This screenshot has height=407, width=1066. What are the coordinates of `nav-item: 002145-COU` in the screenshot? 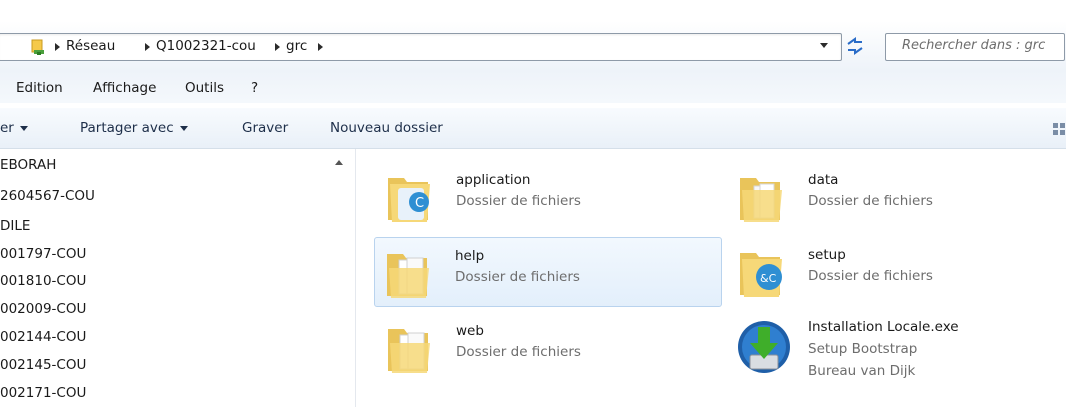 It's located at (43, 365).